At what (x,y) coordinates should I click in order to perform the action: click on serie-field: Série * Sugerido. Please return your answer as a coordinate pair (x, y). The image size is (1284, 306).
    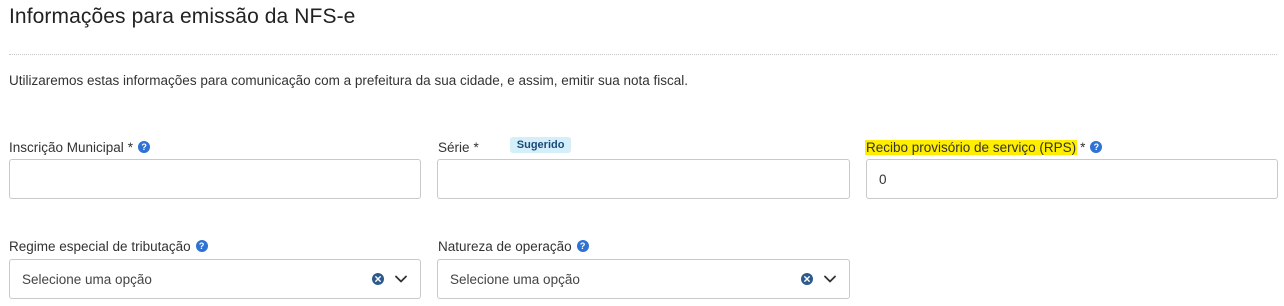
    Looking at the image, I should click on (505, 147).